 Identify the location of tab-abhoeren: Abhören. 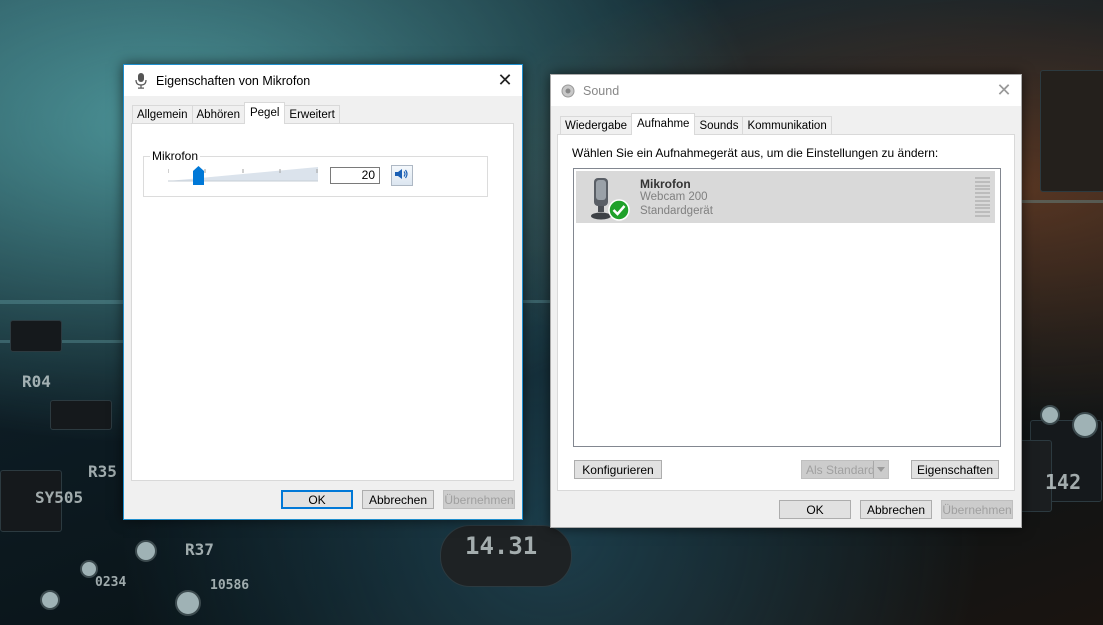
(218, 114).